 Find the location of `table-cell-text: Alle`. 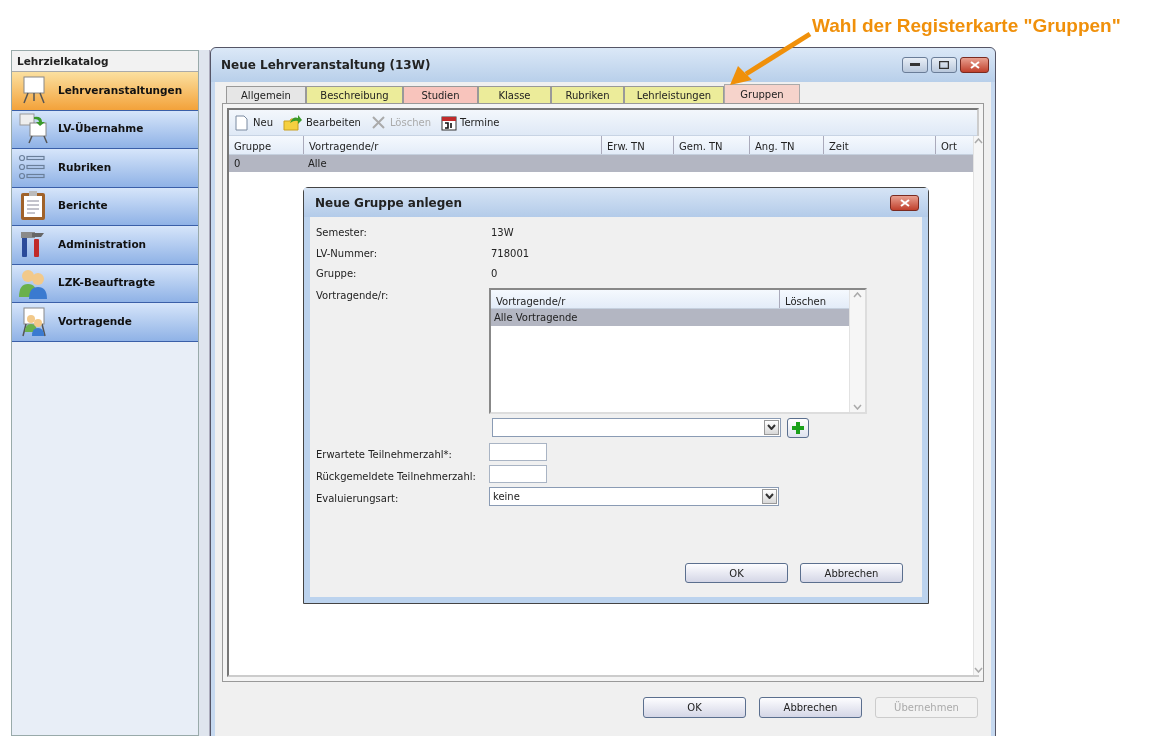

table-cell-text: Alle is located at coordinates (317, 164).